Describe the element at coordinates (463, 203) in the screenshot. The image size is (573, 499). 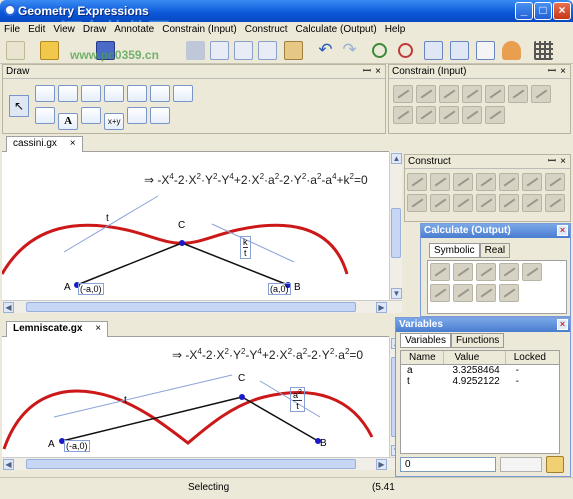
I see `reflection-icon` at that location.